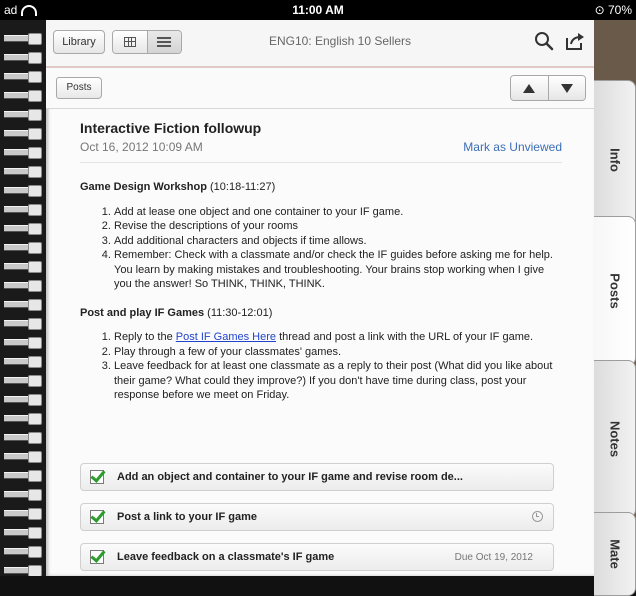 This screenshot has height=596, width=636. What do you see at coordinates (321, 162) in the screenshot?
I see `divider` at bounding box center [321, 162].